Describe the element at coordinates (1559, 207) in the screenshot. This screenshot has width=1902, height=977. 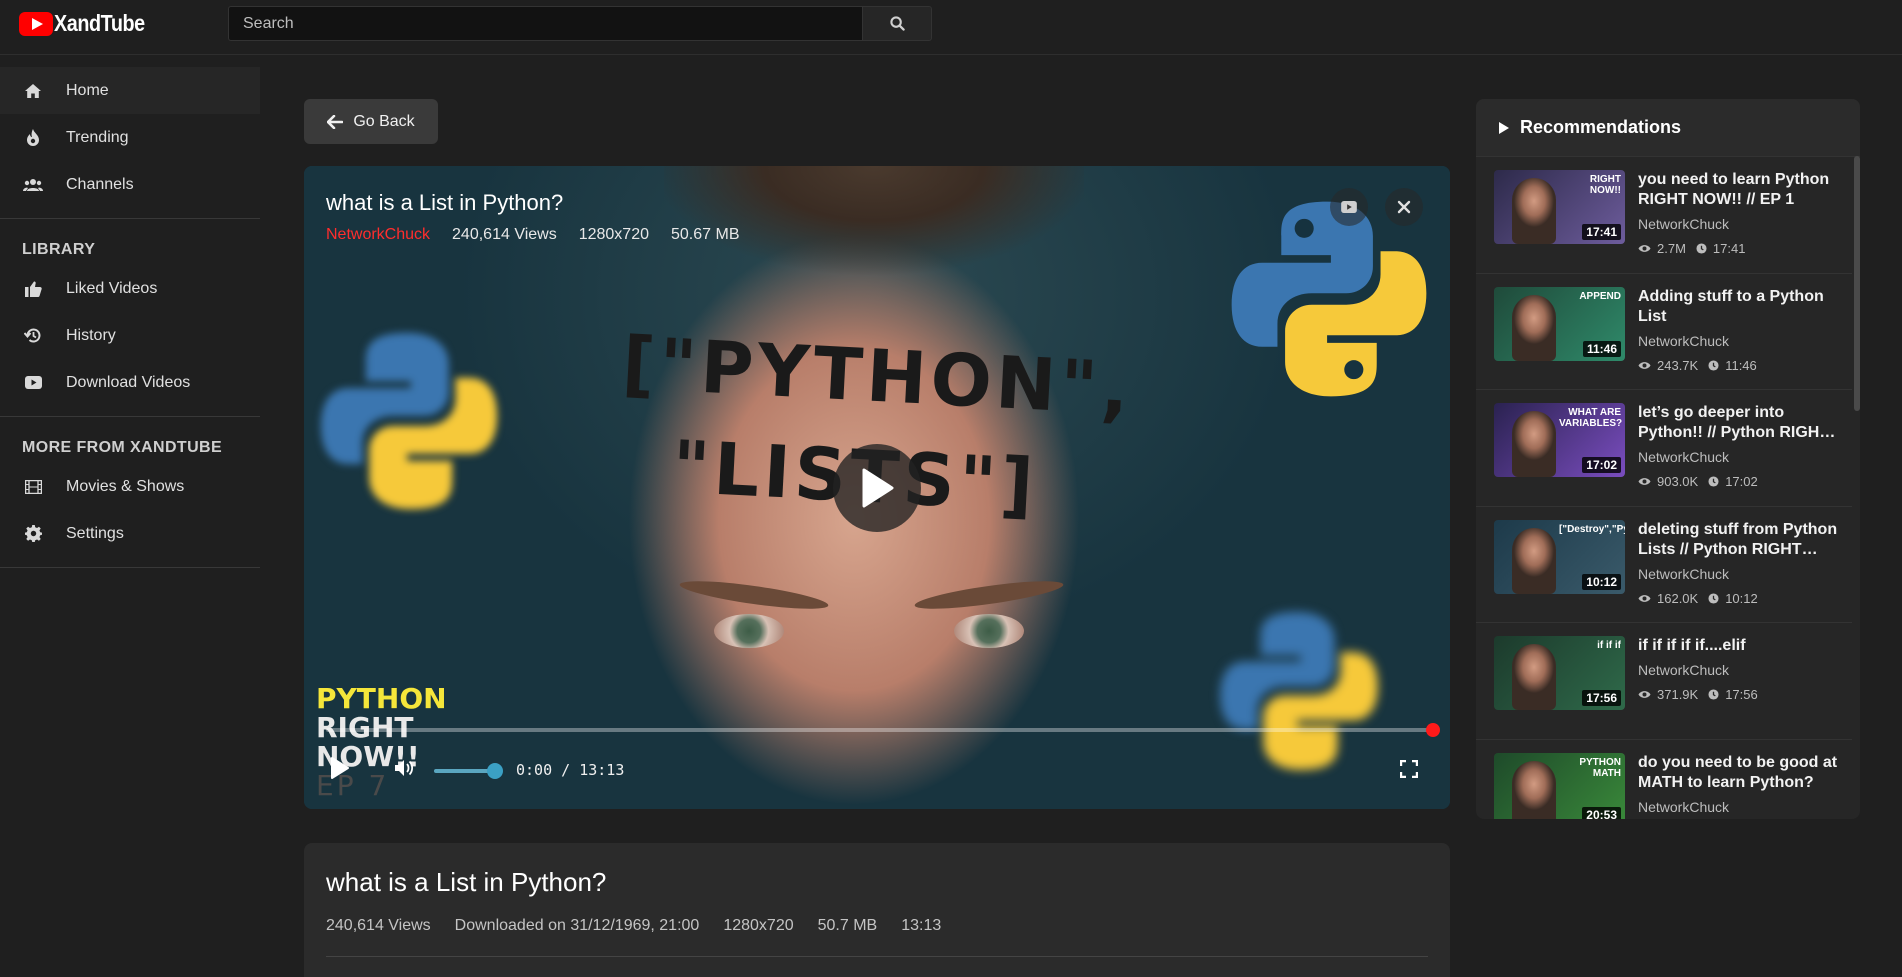
I see `recommendation-thumbnail: RIGHT NOW!! 17:41` at that location.